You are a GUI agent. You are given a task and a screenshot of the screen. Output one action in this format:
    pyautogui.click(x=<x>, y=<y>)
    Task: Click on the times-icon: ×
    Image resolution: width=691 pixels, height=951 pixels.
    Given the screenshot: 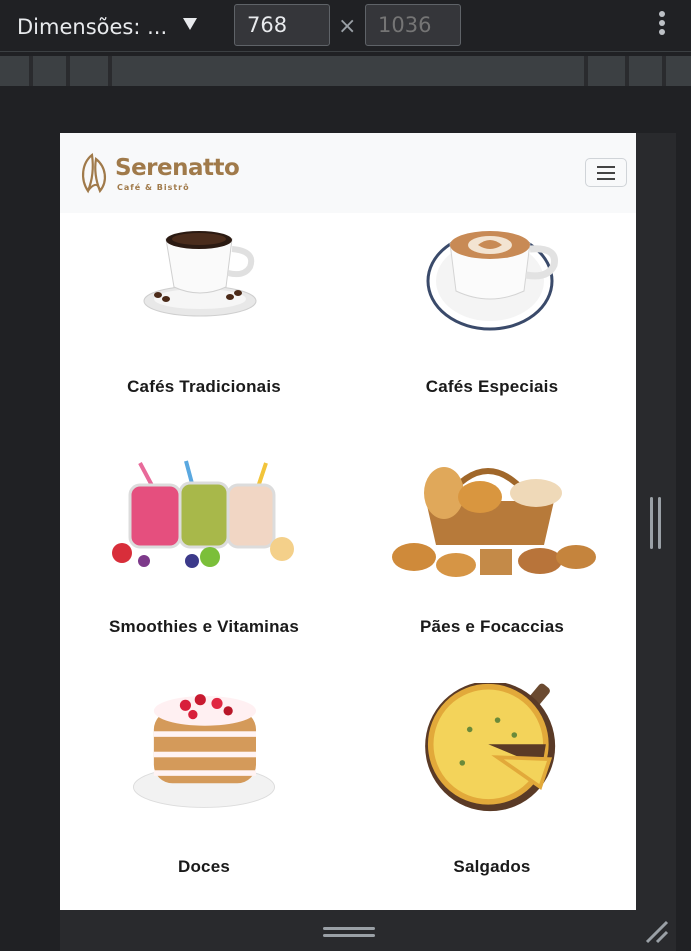 What is the action you would take?
    pyautogui.click(x=347, y=26)
    